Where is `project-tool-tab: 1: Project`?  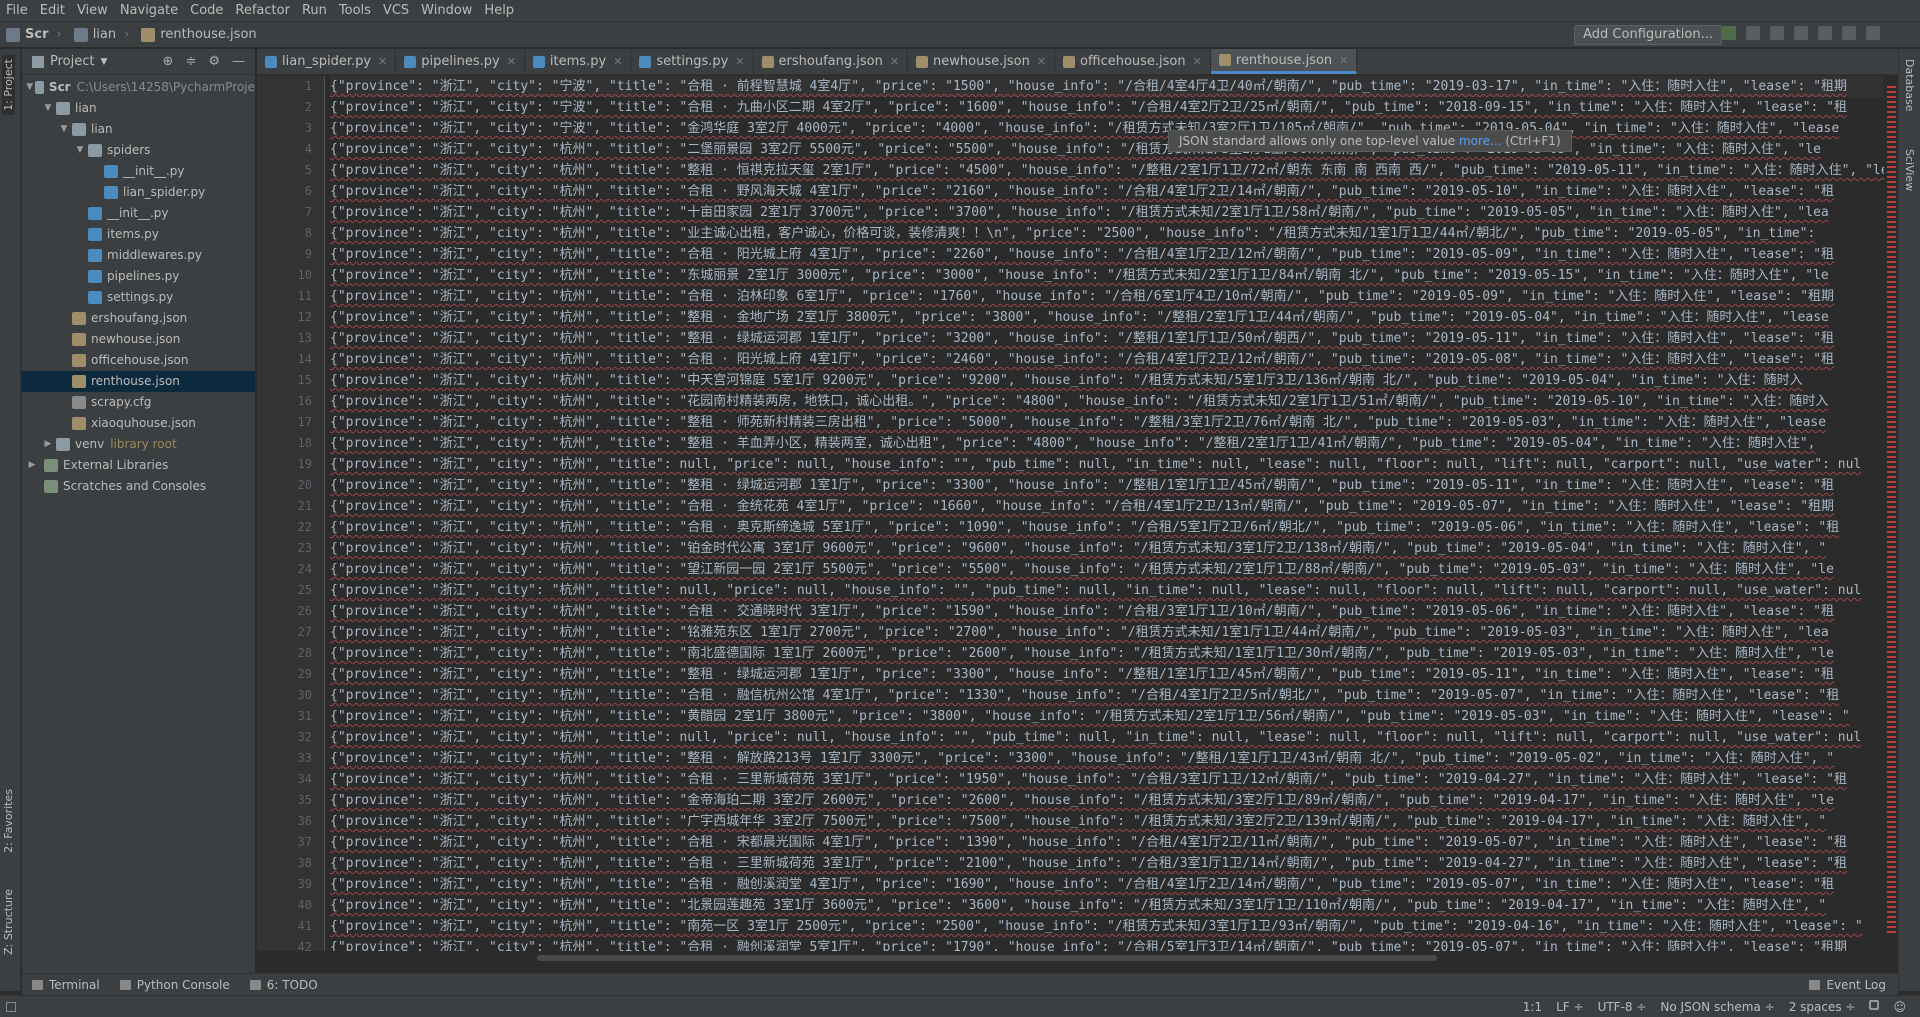
project-tool-tab: 1: Project is located at coordinates (8, 85).